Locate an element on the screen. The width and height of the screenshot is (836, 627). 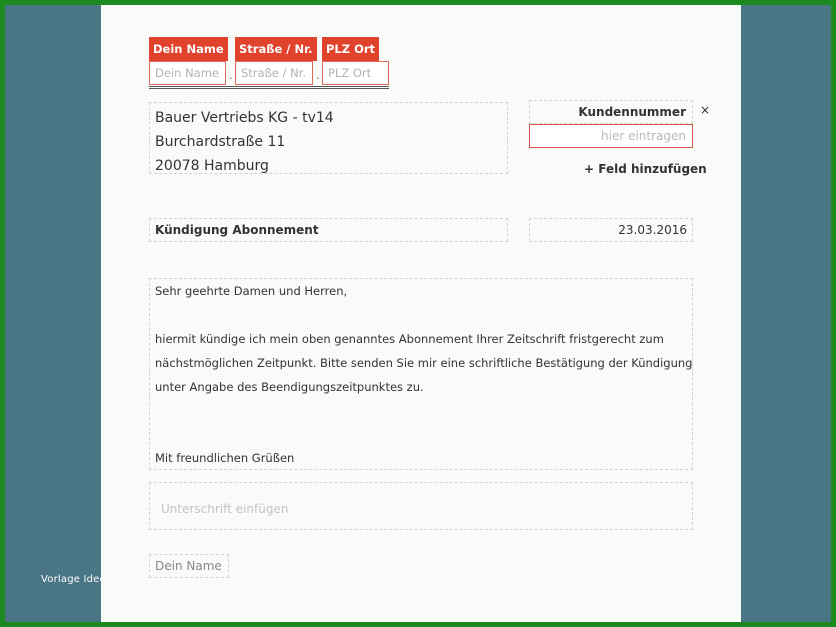
add-field-button: + Feld hinzufügen is located at coordinates (645, 169).